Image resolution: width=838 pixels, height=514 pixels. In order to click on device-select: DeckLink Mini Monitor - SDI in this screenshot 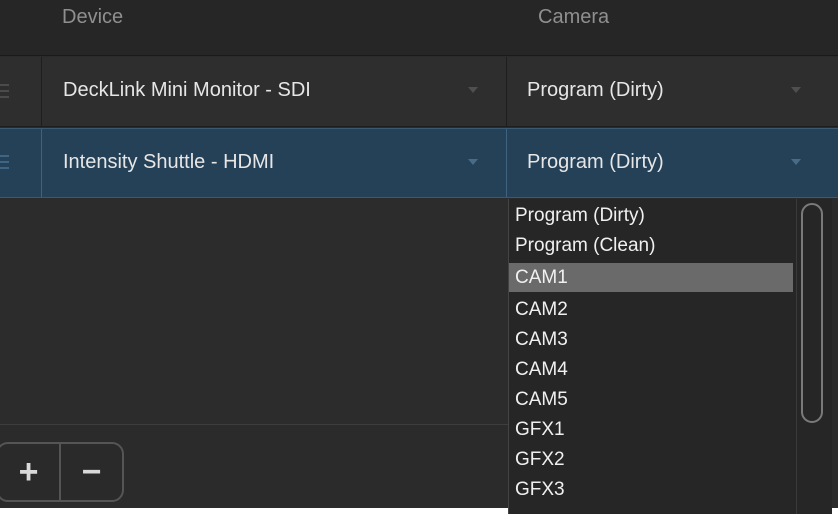, I will do `click(275, 91)`.